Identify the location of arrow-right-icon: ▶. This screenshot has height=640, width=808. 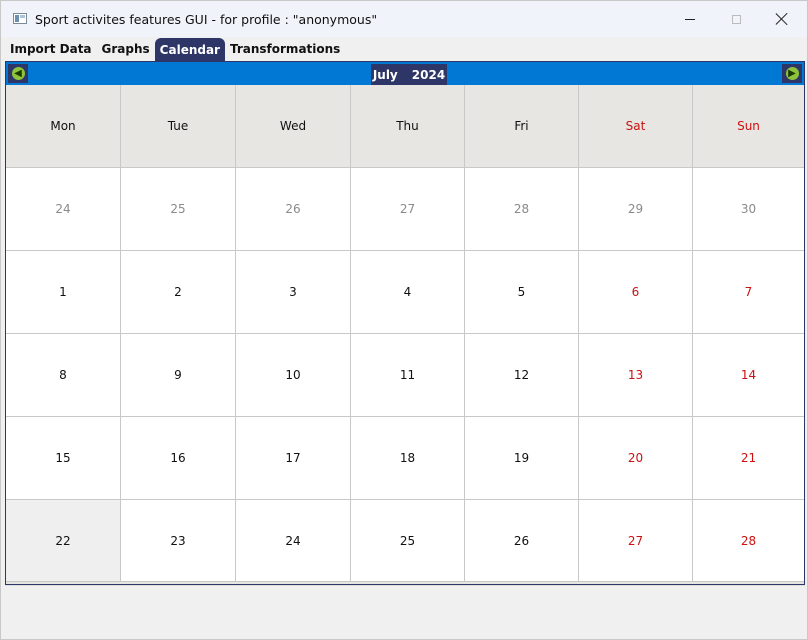
(792, 73).